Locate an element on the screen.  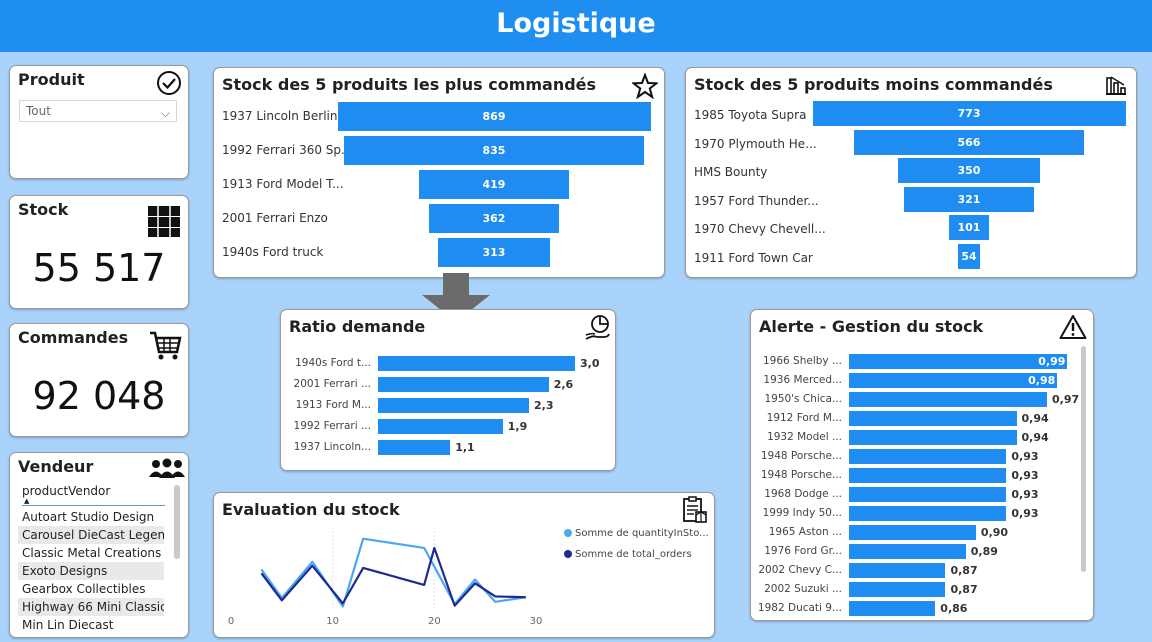
dashboard-header: Logistique is located at coordinates (576, 26).